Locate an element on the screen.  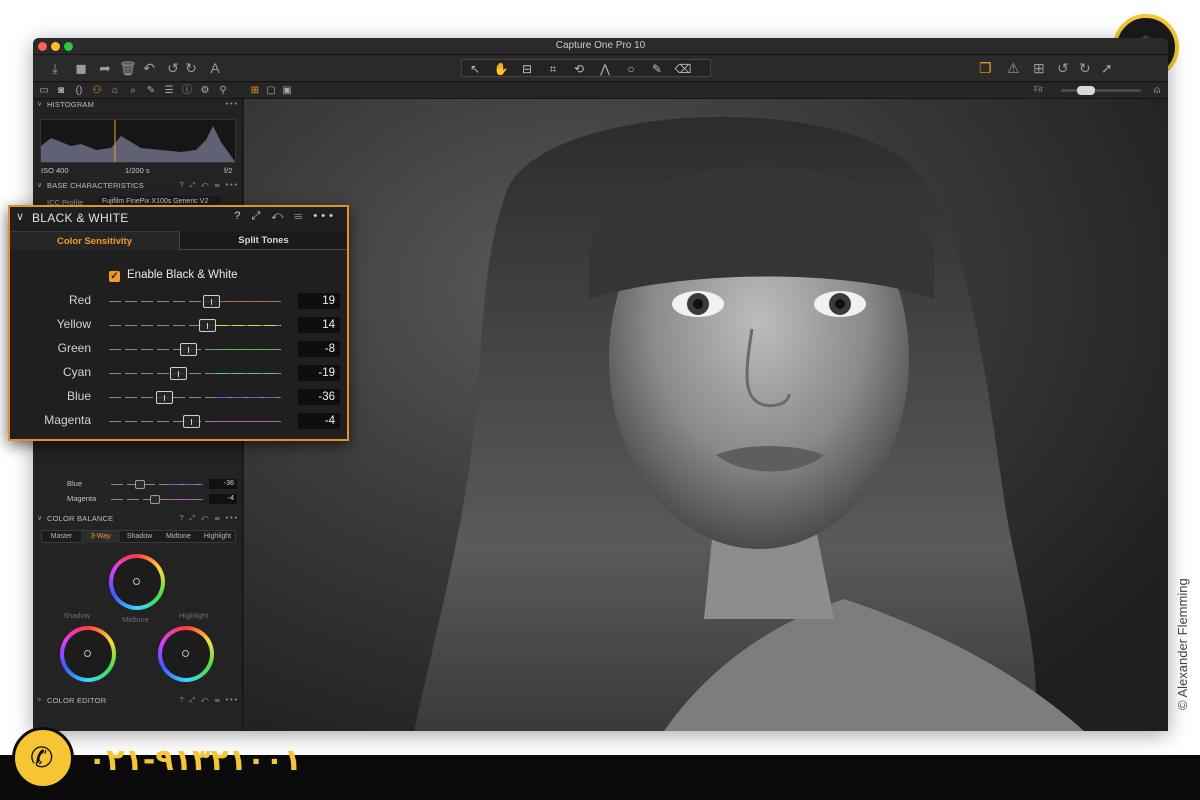
shadow-color-wheel is located at coordinates (88, 654).